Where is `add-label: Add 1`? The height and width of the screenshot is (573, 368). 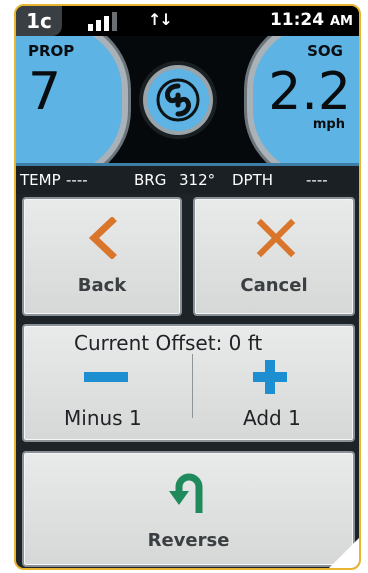 add-label: Add 1 is located at coordinates (272, 418).